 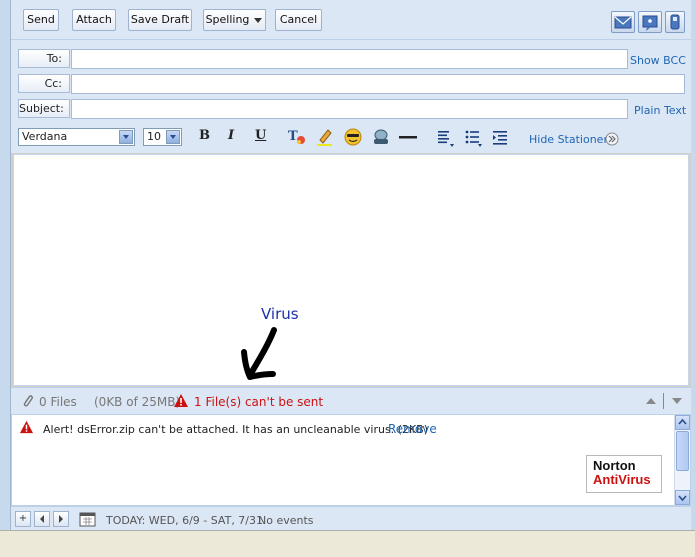 I want to click on cc-field, so click(x=378, y=84).